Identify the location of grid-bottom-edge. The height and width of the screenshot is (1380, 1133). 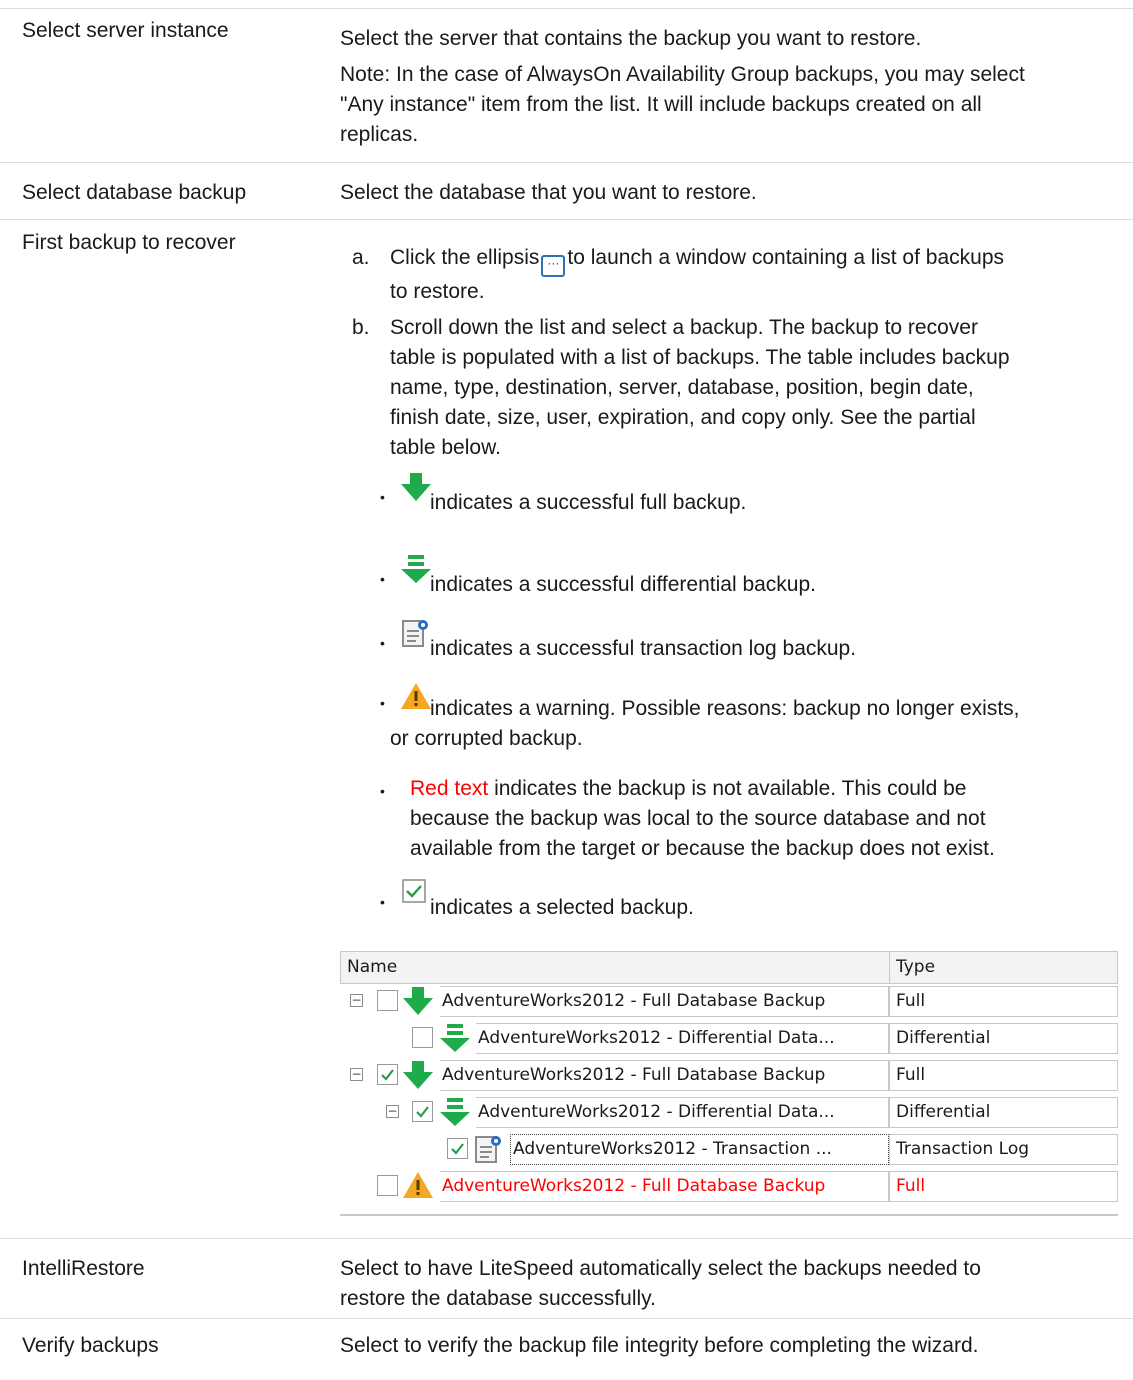
(729, 1215).